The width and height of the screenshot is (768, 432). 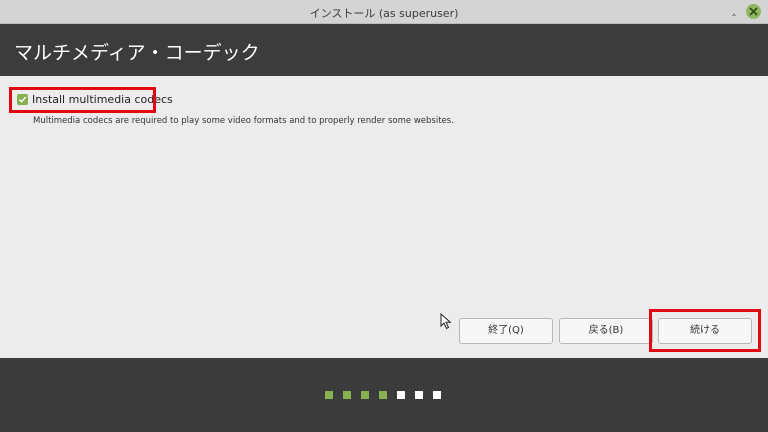 I want to click on annotation-highlight-continue, so click(x=705, y=330).